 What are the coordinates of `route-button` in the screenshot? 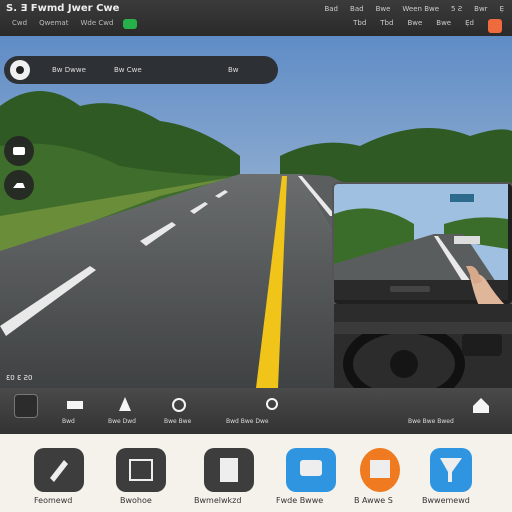 It's located at (19, 185).